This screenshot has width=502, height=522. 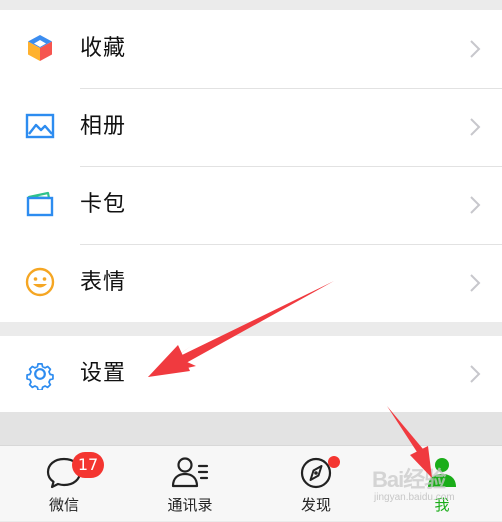 I want to click on menu-section-settings: 设置, so click(x=251, y=374).